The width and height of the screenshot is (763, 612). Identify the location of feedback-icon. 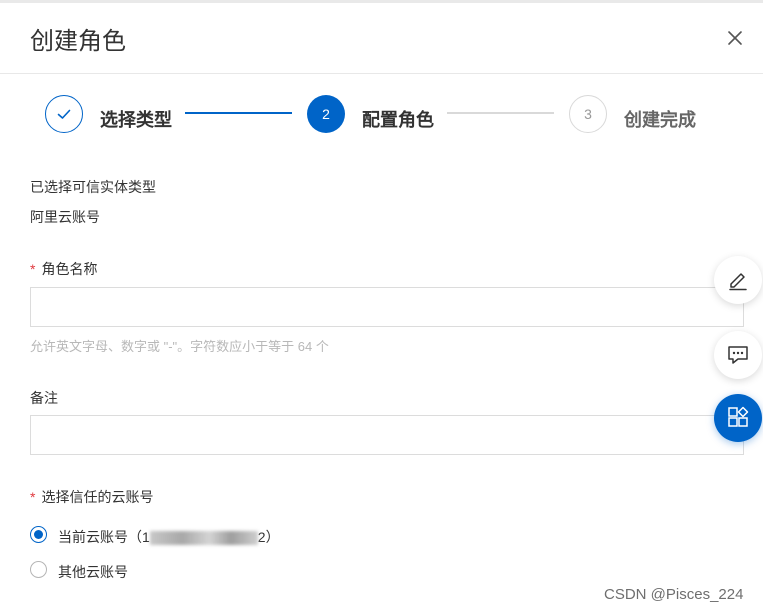
(738, 355).